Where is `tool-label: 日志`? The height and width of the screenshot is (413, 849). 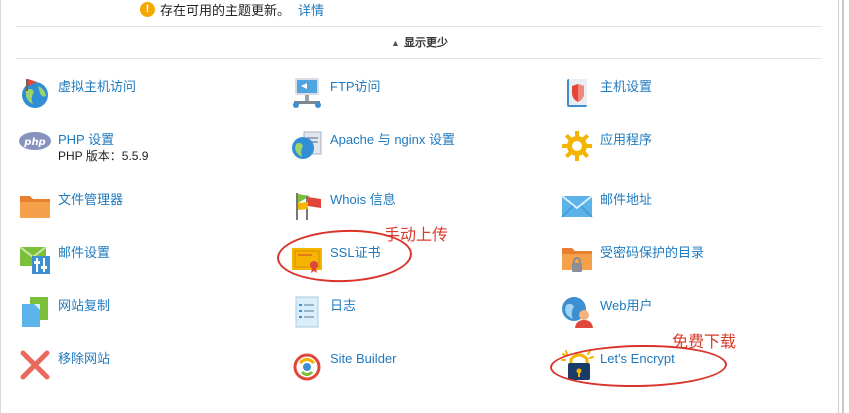
tool-label: 日志 is located at coordinates (343, 305).